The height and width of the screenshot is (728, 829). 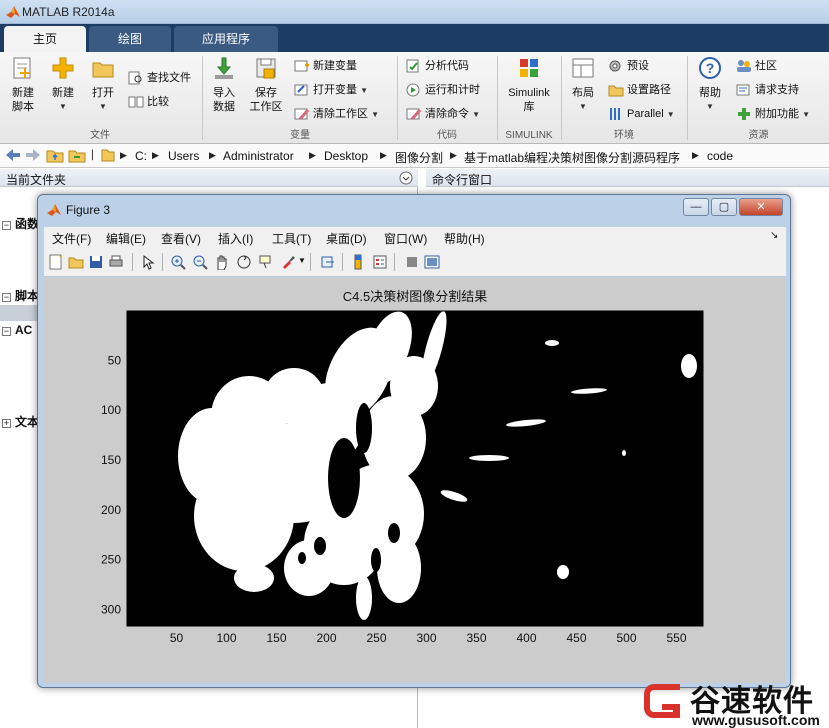 What do you see at coordinates (226, 39) in the screenshot?
I see `tab-apps: 应用程序` at bounding box center [226, 39].